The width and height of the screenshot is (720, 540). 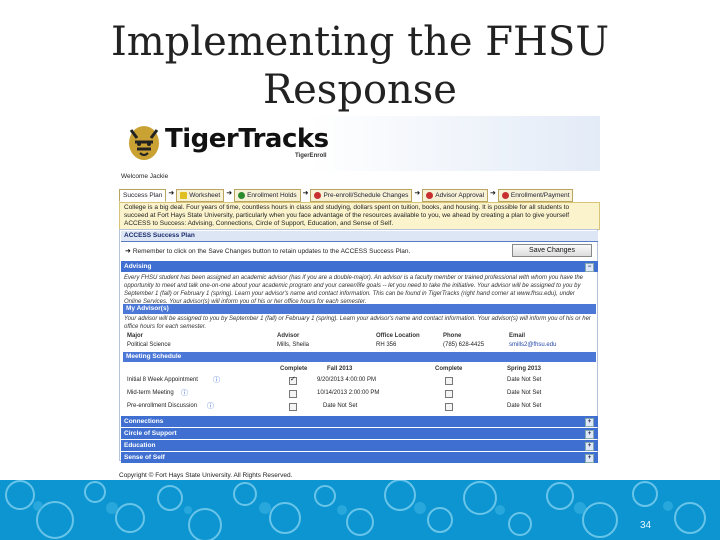 I want to click on section-label: Connections, so click(x=144, y=421).